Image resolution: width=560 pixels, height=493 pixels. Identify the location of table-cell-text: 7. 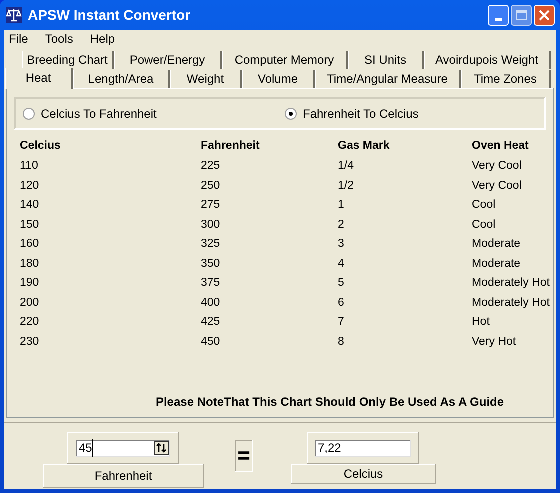
(342, 322).